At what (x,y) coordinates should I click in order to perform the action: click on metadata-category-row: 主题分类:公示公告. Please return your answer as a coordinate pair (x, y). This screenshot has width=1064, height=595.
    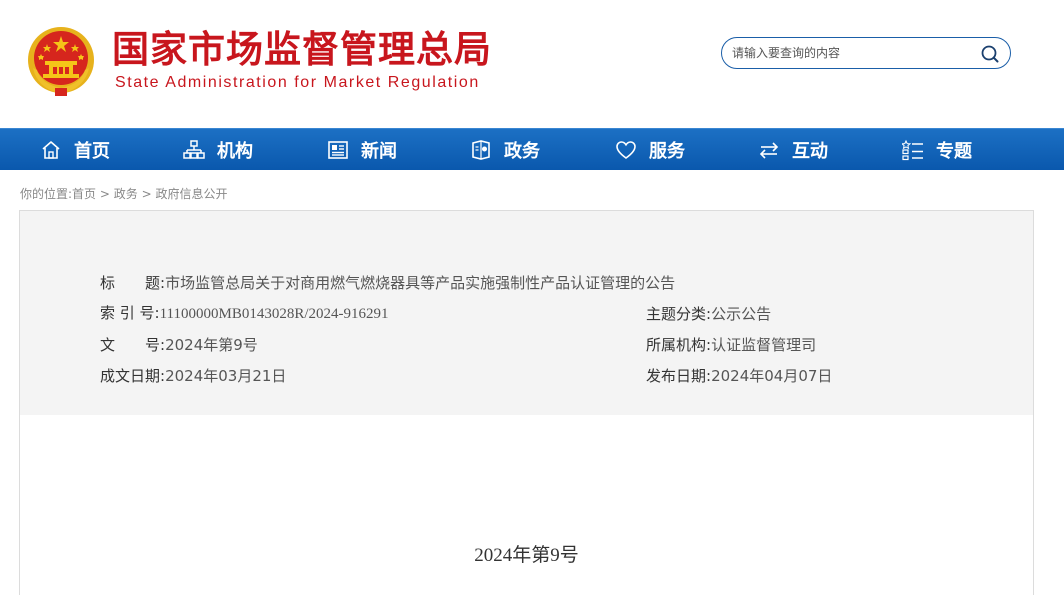
    Looking at the image, I should click on (708, 314).